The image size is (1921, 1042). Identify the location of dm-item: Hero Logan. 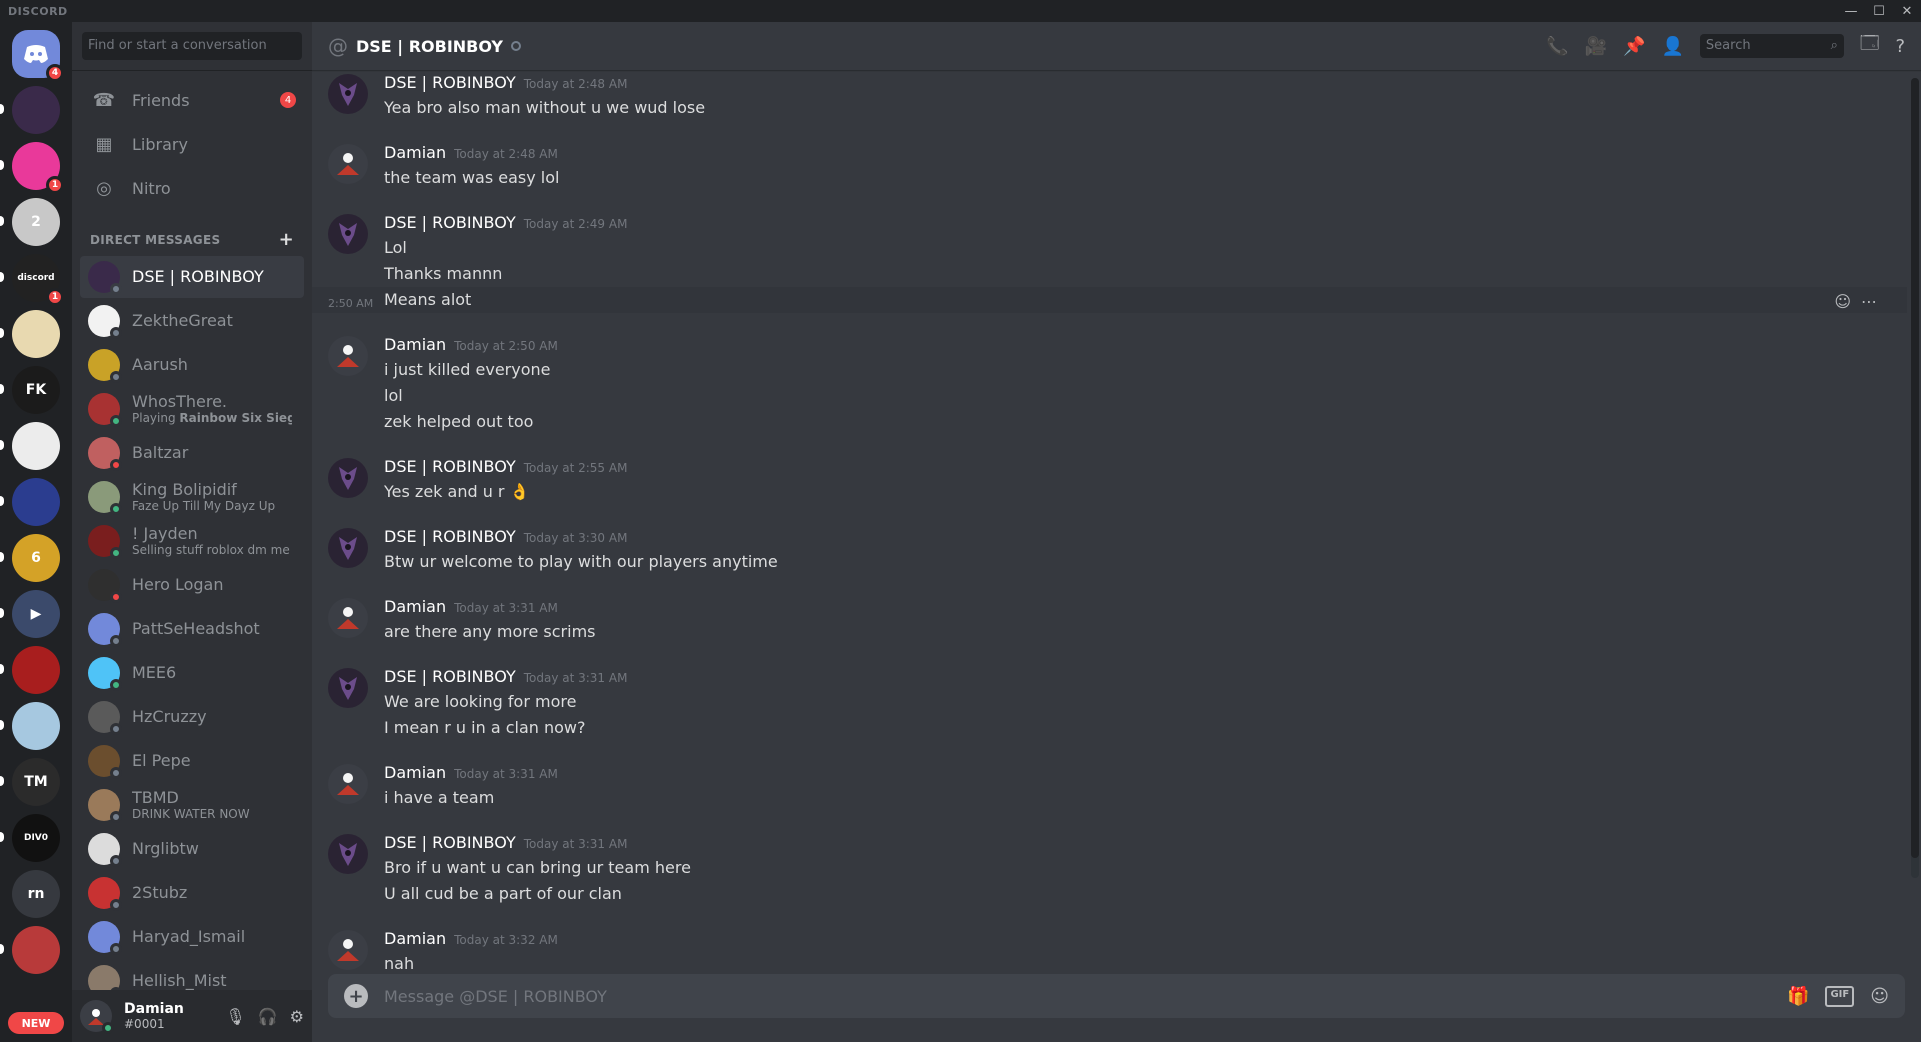
(192, 585).